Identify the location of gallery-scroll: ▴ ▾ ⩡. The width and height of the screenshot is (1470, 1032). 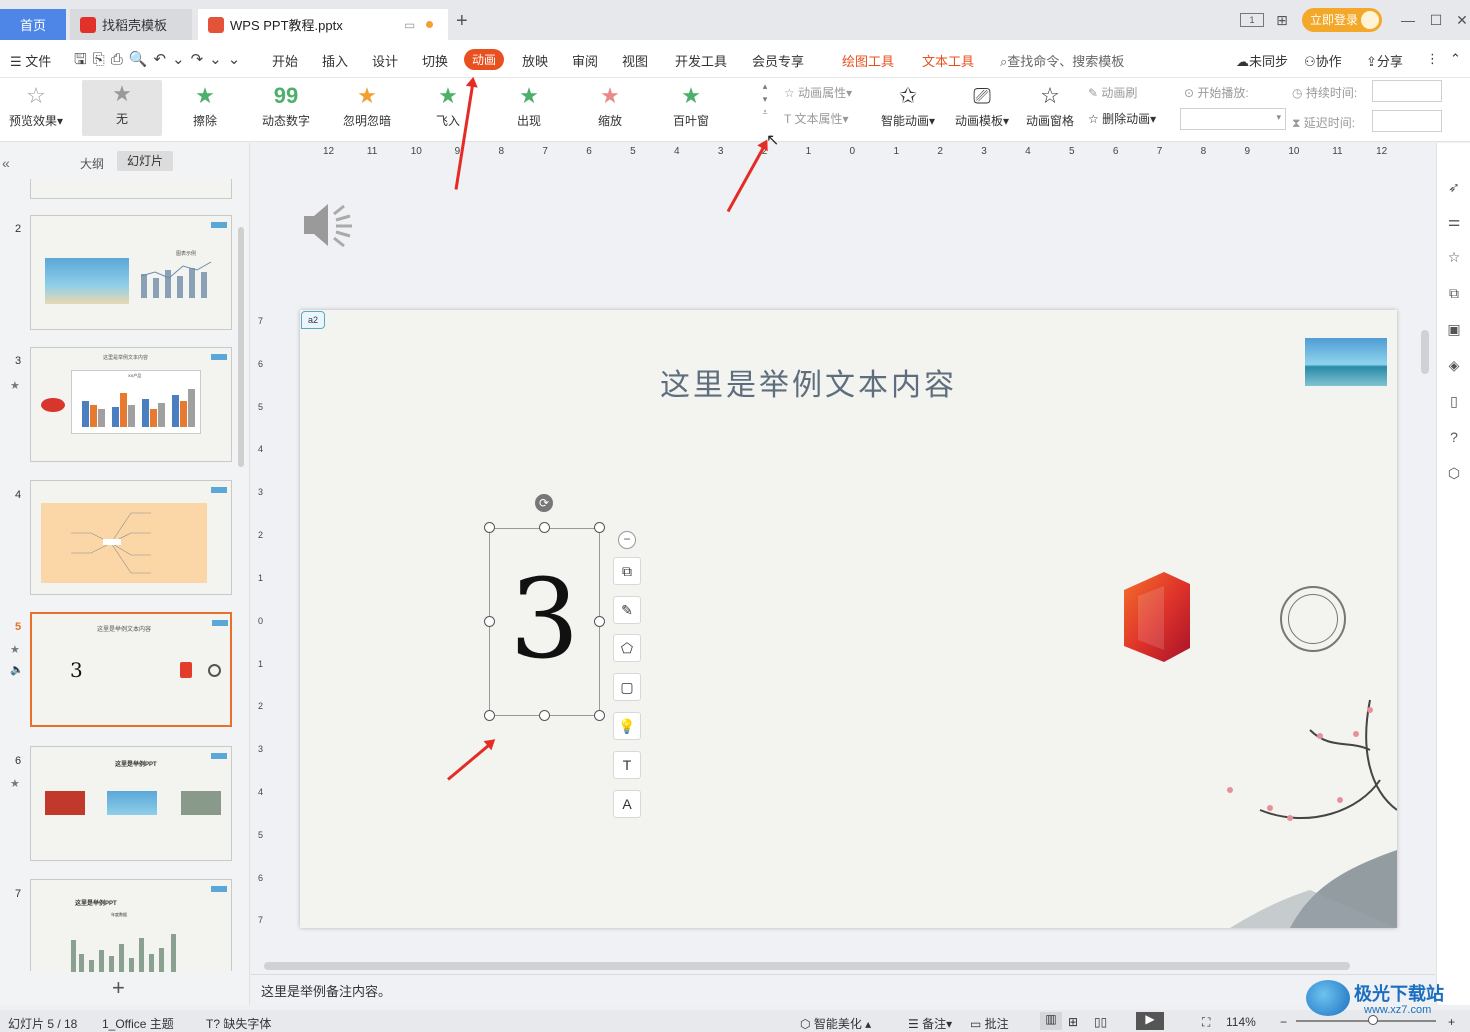
(765, 99).